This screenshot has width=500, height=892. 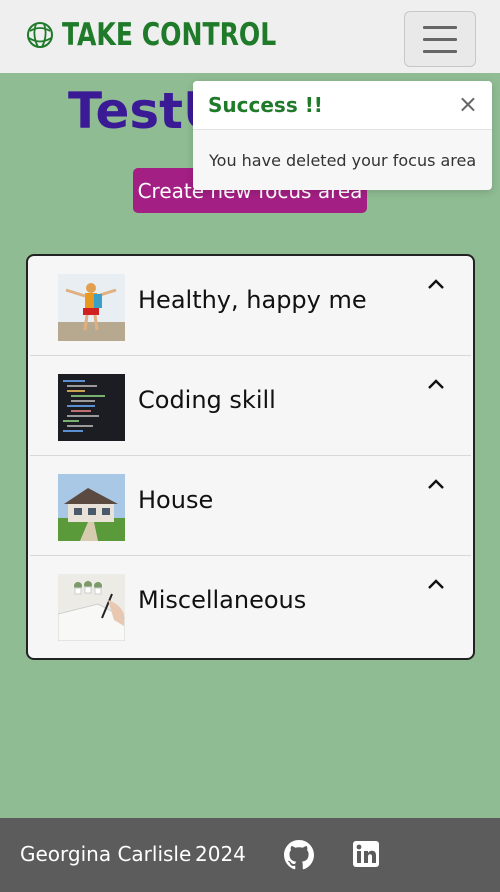 What do you see at coordinates (207, 400) in the screenshot?
I see `focus-area-label: Coding skill` at bounding box center [207, 400].